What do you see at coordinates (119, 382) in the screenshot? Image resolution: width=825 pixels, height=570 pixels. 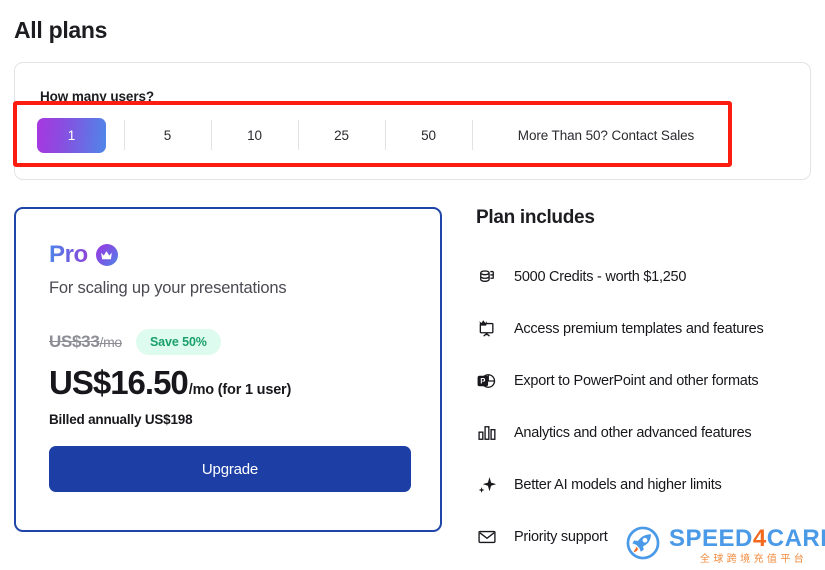 I see `current-price: US$16.50` at bounding box center [119, 382].